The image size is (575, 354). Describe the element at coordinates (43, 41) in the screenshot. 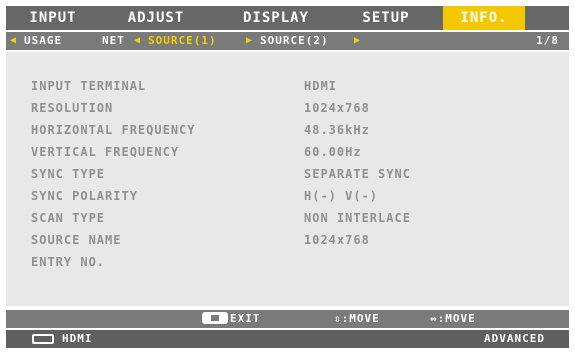

I see `subpage-usage: USAGE` at that location.